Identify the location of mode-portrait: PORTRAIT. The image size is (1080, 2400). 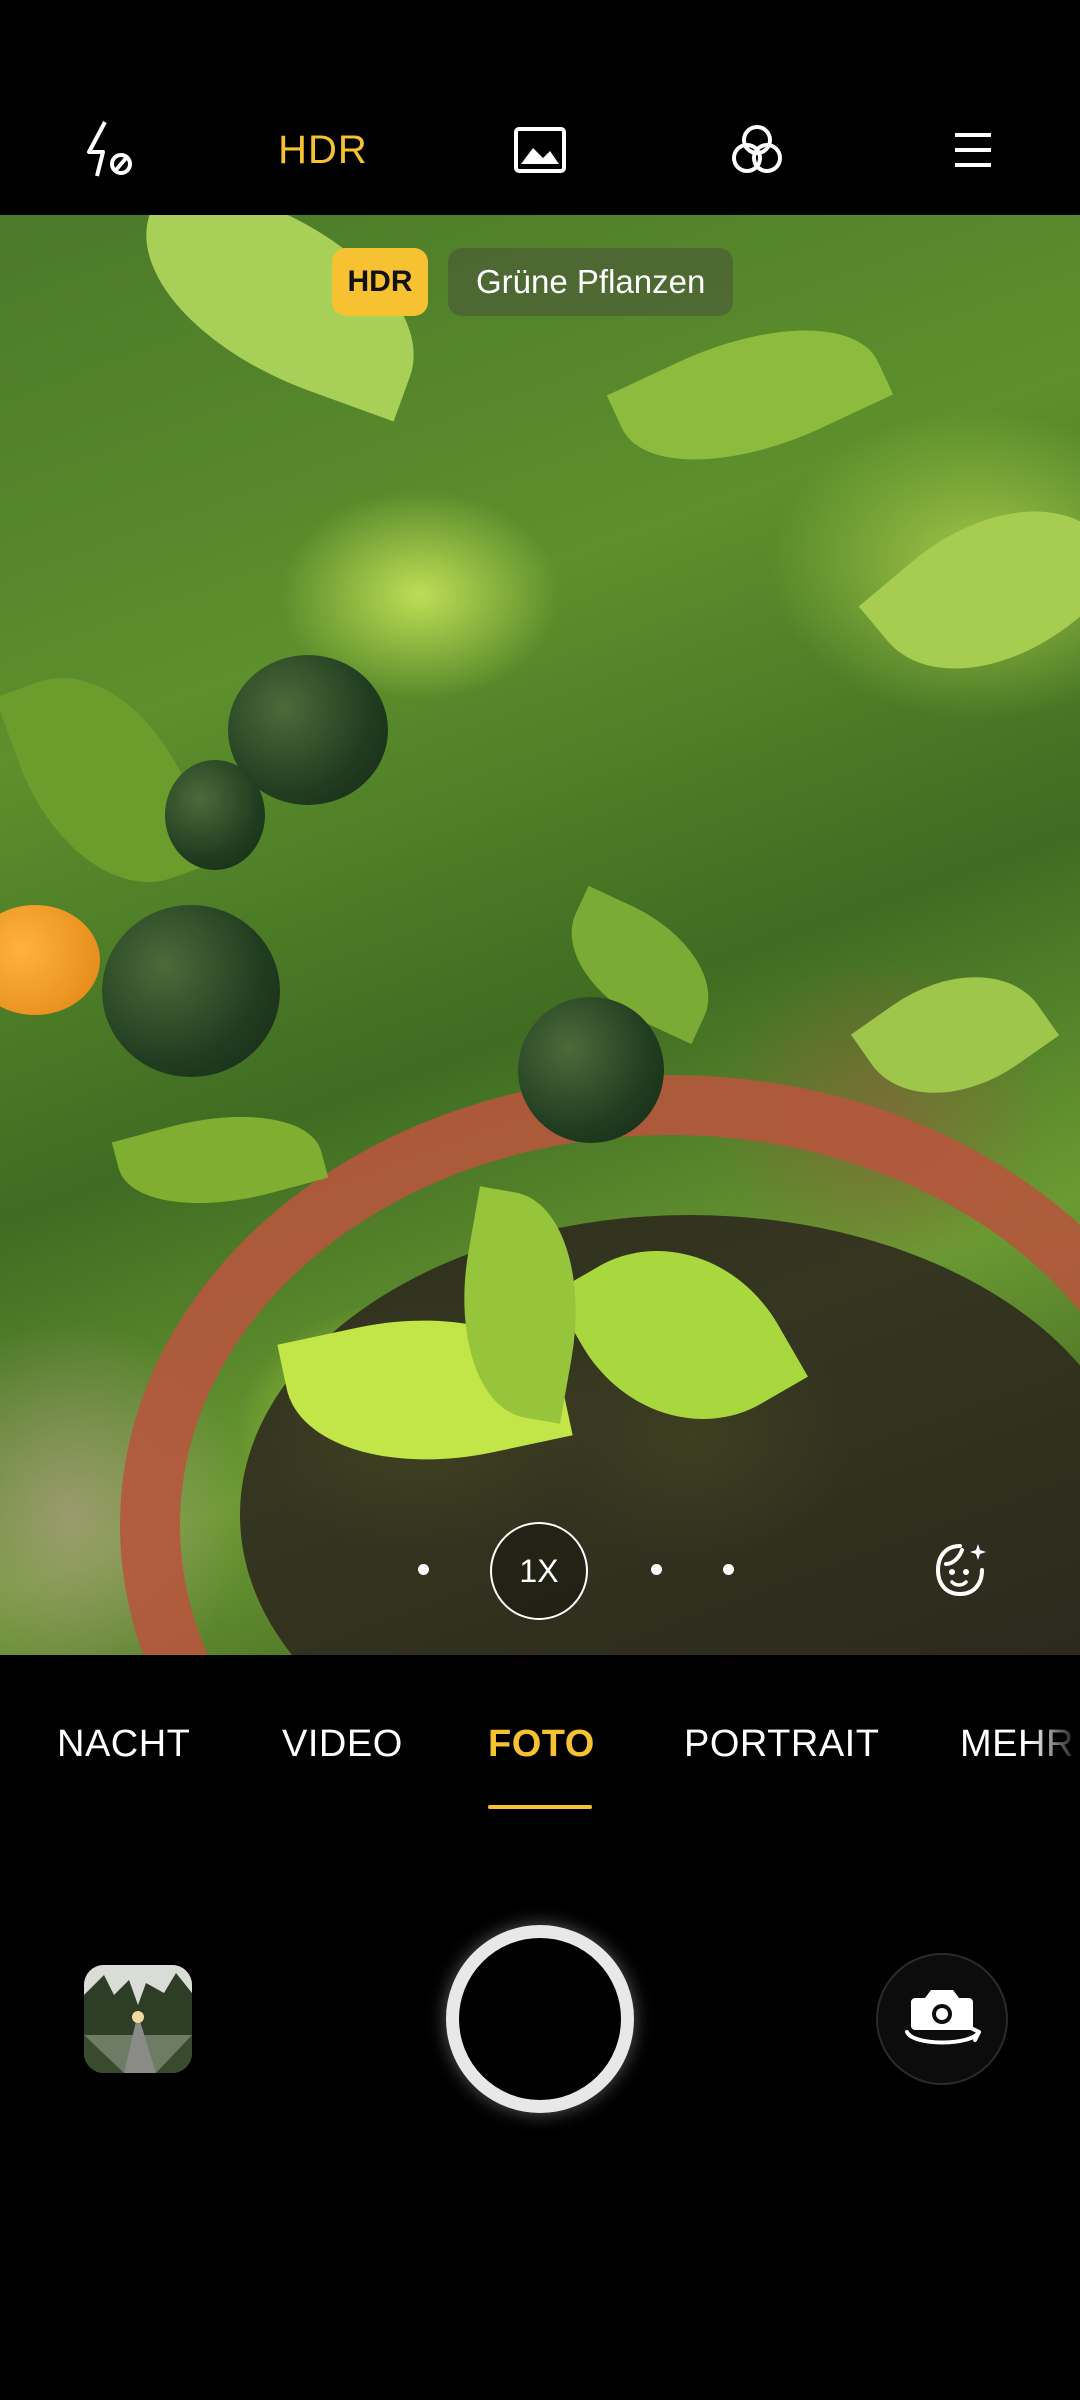
(781, 1744).